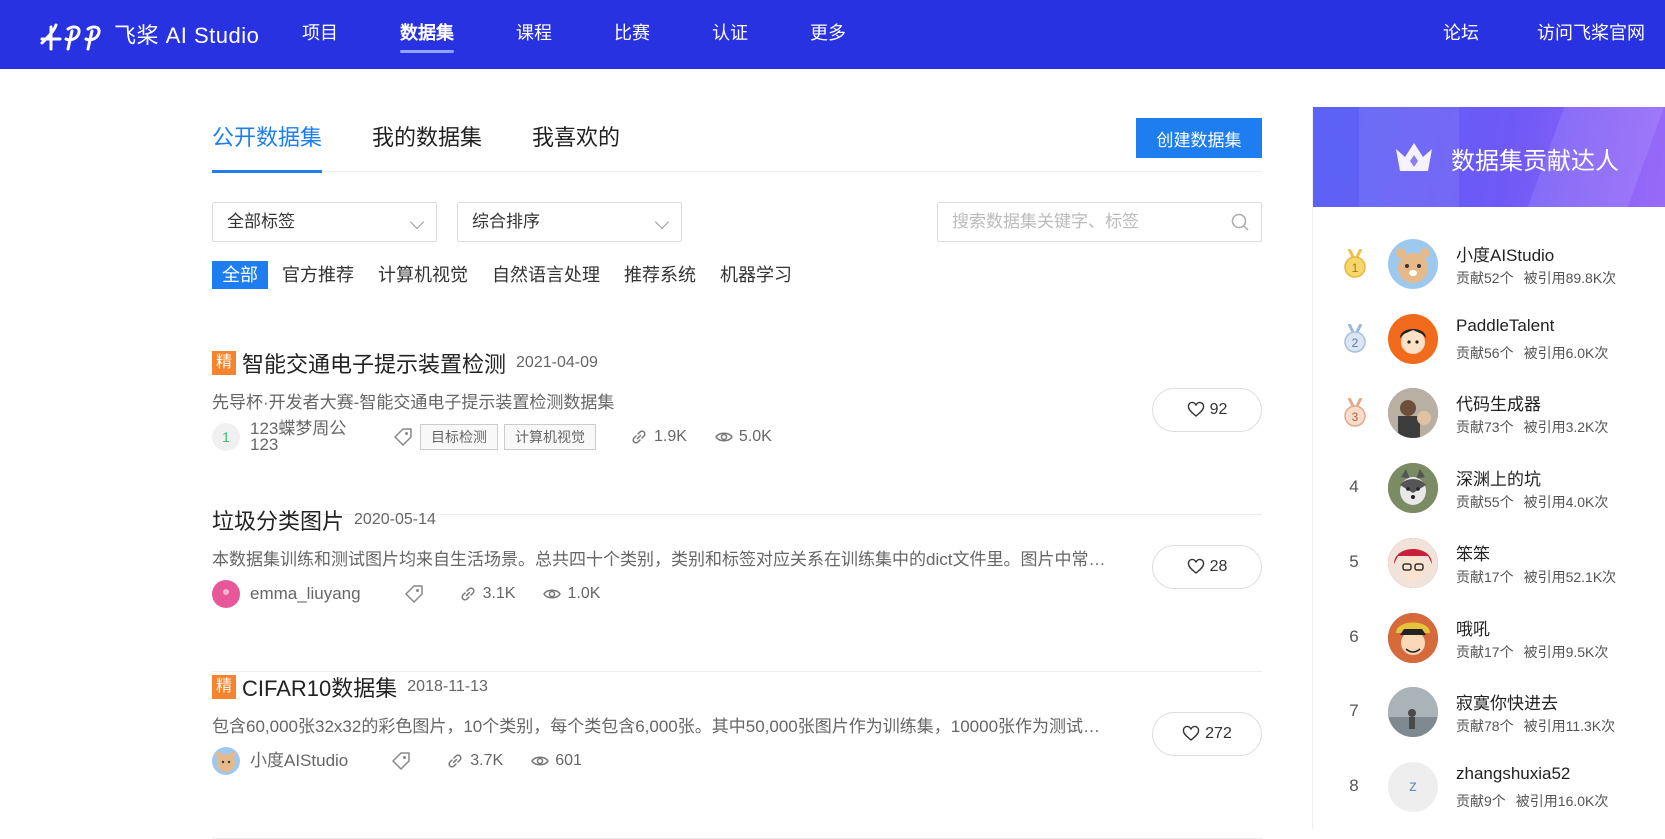 This screenshot has height=839, width=1665. What do you see at coordinates (320, 34) in the screenshot?
I see `nav-item-projects: 项目` at bounding box center [320, 34].